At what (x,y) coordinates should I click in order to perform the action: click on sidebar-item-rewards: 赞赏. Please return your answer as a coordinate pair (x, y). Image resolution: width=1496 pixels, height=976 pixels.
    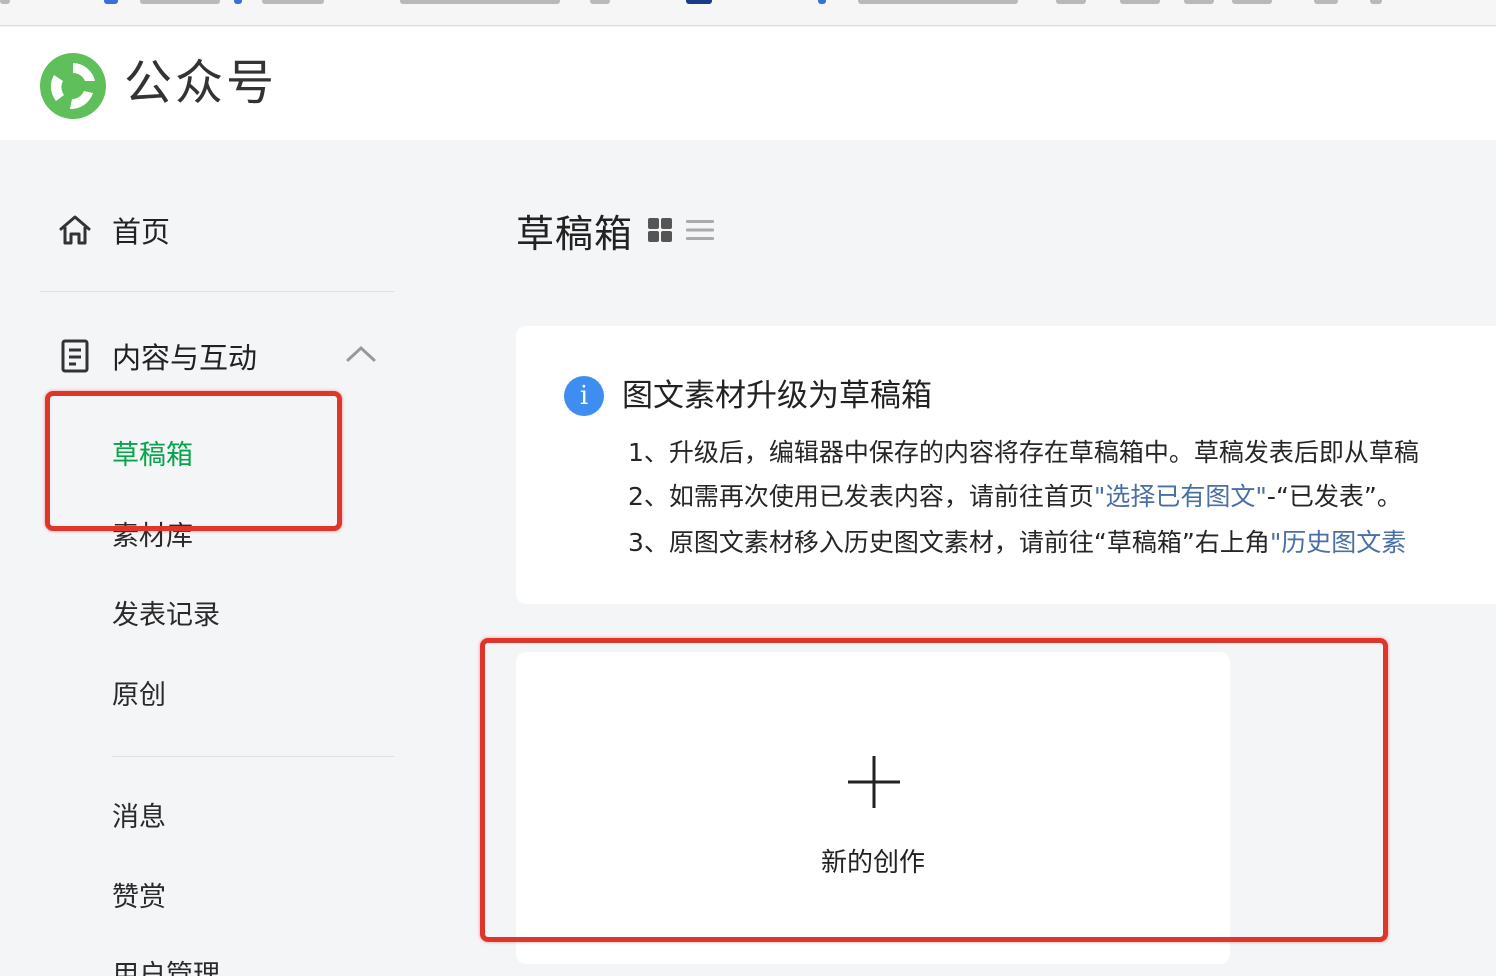
    Looking at the image, I should click on (139, 898).